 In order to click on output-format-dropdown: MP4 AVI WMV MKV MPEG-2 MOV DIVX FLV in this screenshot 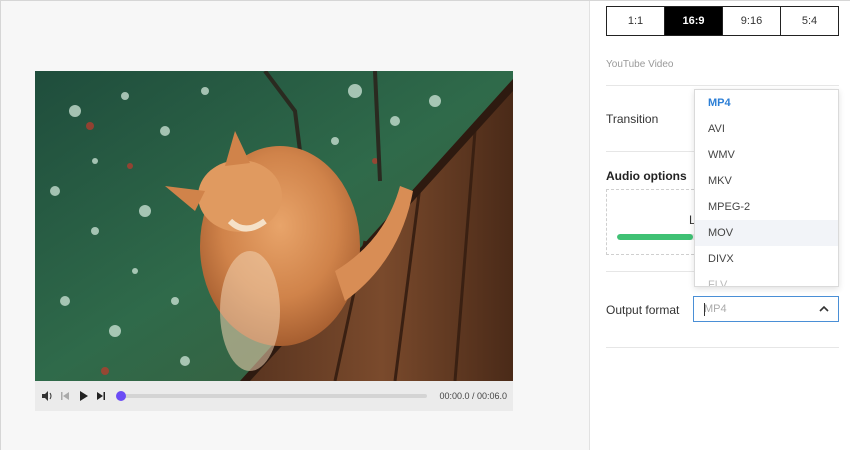, I will do `click(766, 188)`.